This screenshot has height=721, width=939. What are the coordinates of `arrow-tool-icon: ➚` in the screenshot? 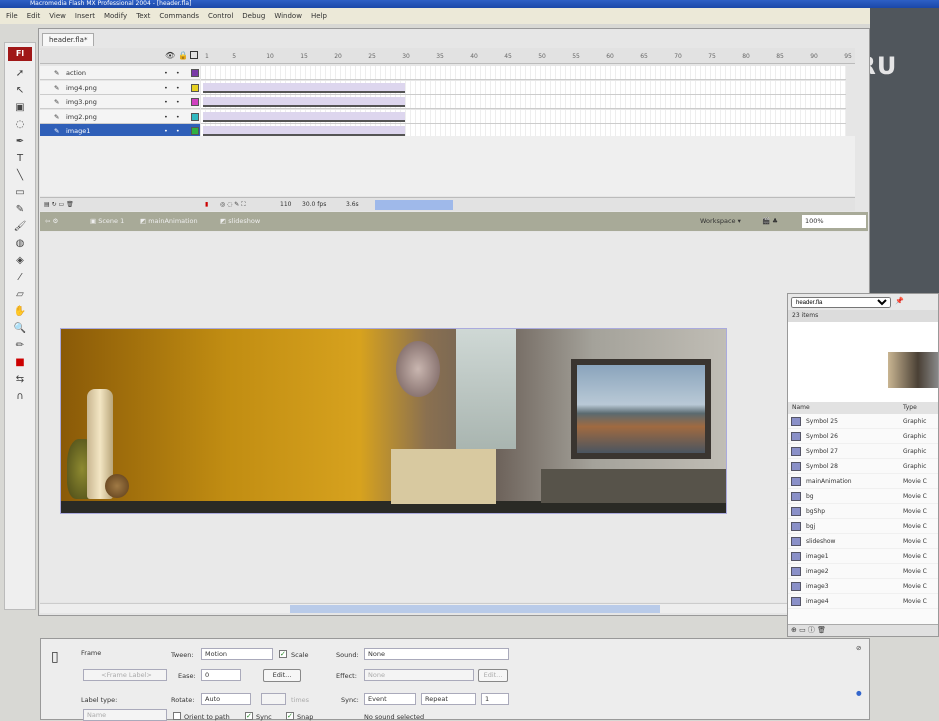 It's located at (20, 73).